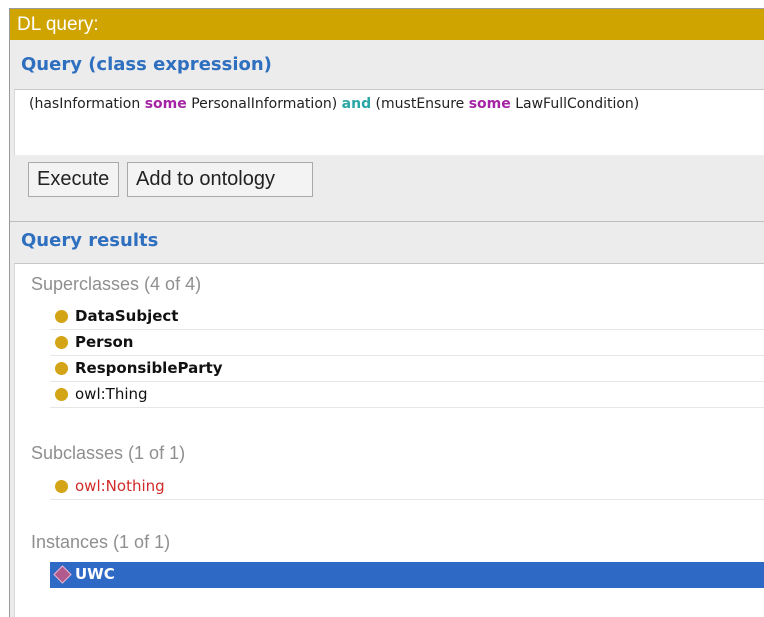 Image resolution: width=764 pixels, height=617 pixels. What do you see at coordinates (111, 394) in the screenshot?
I see `superclass-label: owl:Thing` at bounding box center [111, 394].